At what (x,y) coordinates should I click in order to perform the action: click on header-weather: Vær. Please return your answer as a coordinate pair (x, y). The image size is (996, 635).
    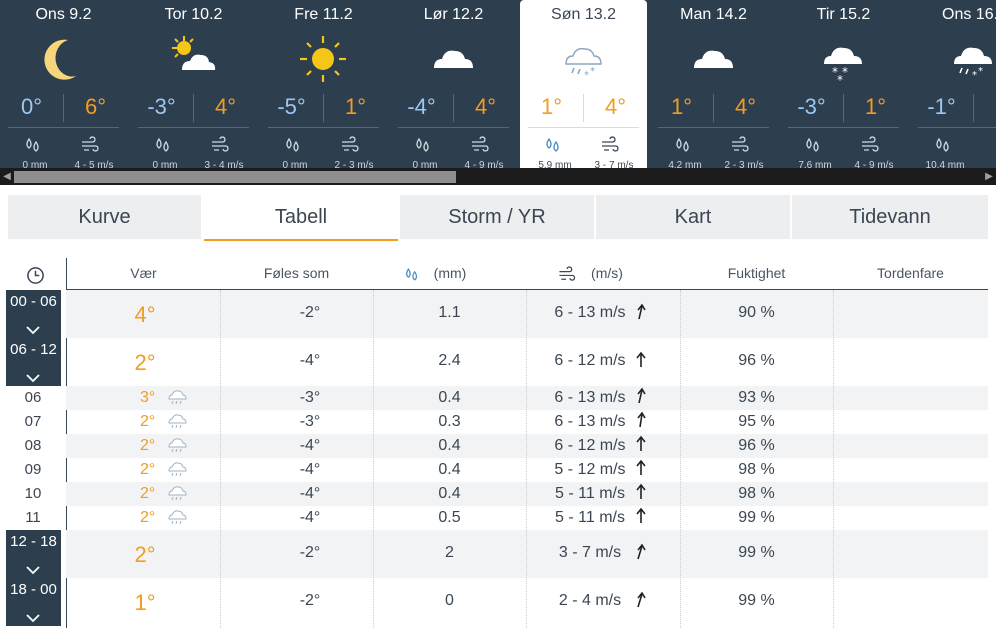
    Looking at the image, I should click on (143, 273).